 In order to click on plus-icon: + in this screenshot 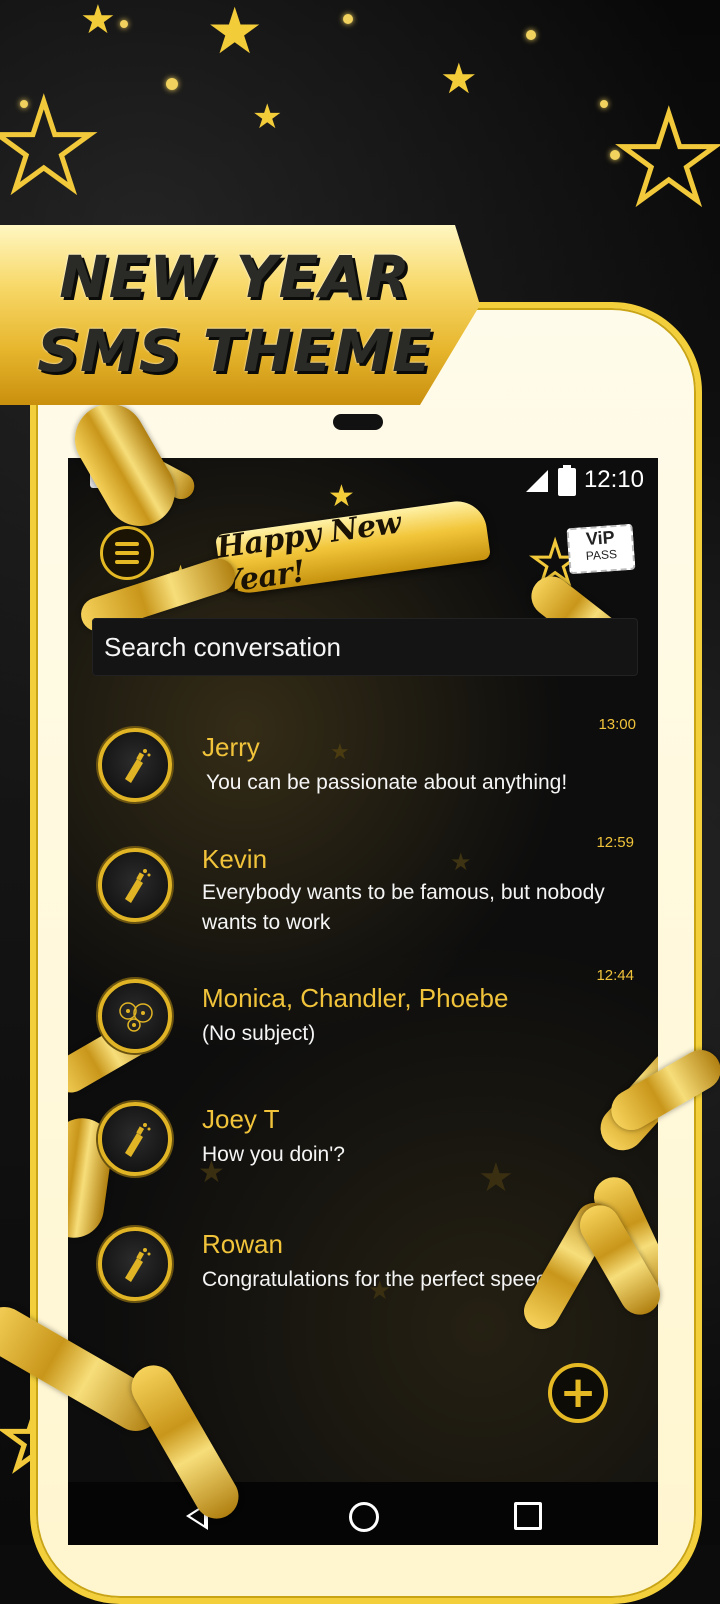, I will do `click(578, 1392)`.